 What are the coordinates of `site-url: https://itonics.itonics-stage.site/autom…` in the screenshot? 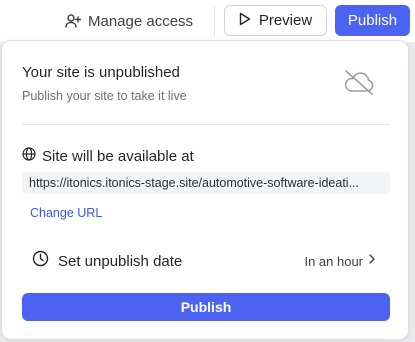 It's located at (206, 183).